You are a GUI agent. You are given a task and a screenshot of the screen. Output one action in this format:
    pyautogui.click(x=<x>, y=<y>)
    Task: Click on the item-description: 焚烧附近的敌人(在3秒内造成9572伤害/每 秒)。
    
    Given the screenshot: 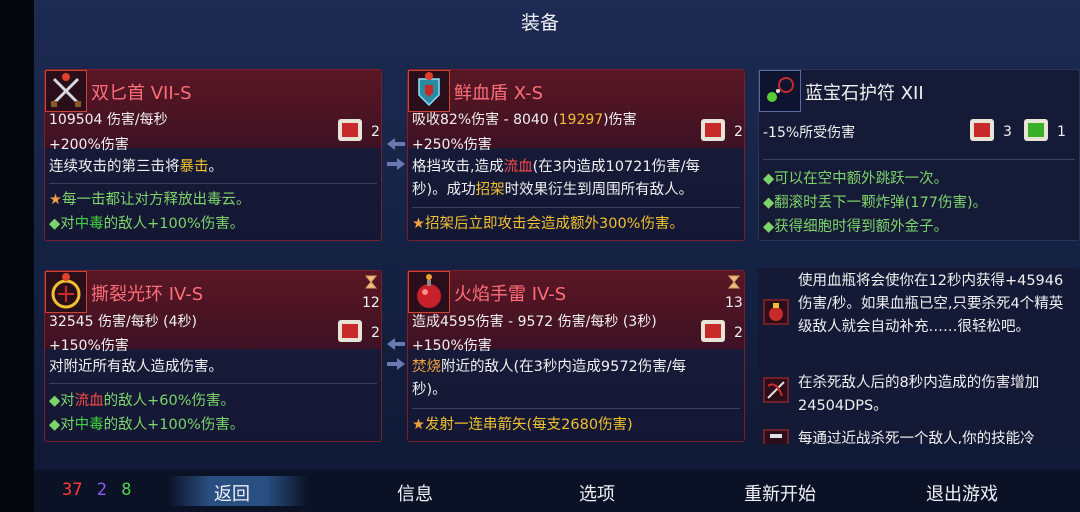 What is the action you would take?
    pyautogui.click(x=549, y=378)
    